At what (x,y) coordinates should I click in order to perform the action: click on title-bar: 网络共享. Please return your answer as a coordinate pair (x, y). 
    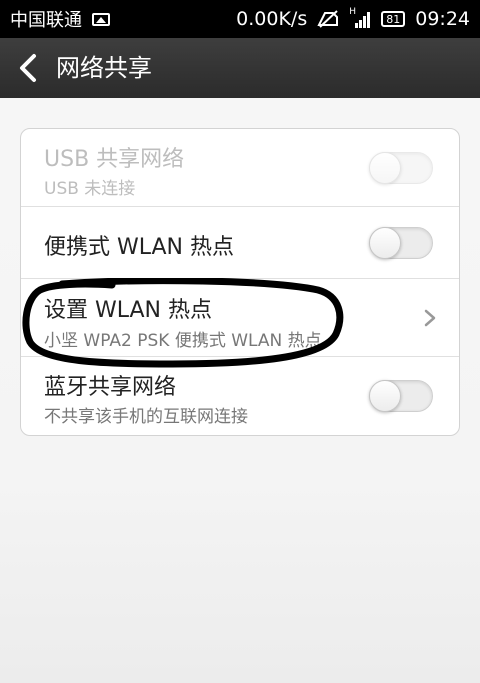
    Looking at the image, I should click on (240, 68).